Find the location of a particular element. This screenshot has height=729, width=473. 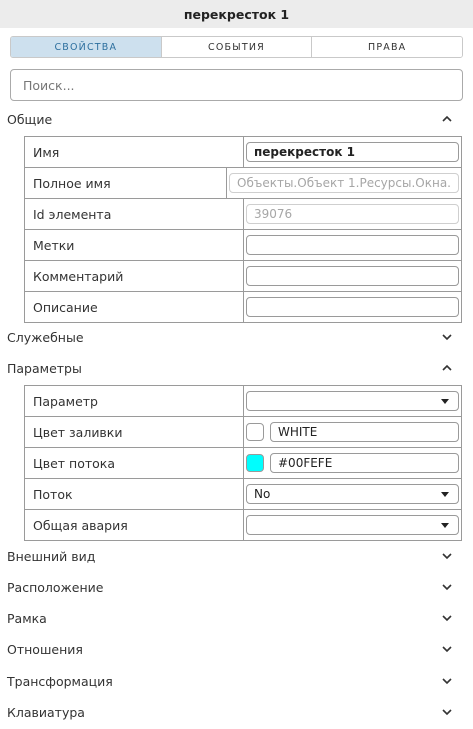

property-label: Имя is located at coordinates (134, 152).